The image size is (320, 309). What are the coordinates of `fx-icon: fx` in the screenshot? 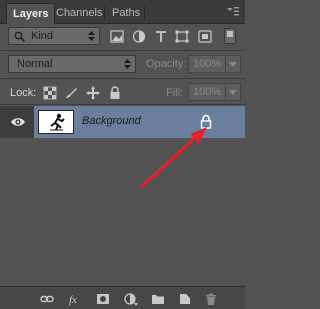 It's located at (75, 299).